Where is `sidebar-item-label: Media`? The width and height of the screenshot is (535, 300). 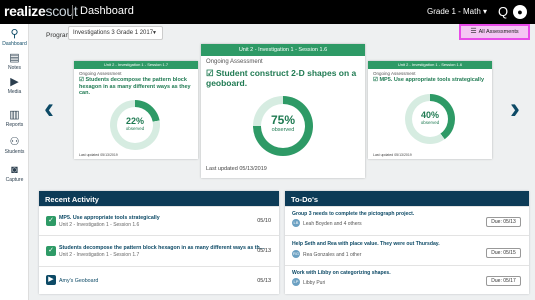 sidebar-item-label: Media is located at coordinates (14, 92).